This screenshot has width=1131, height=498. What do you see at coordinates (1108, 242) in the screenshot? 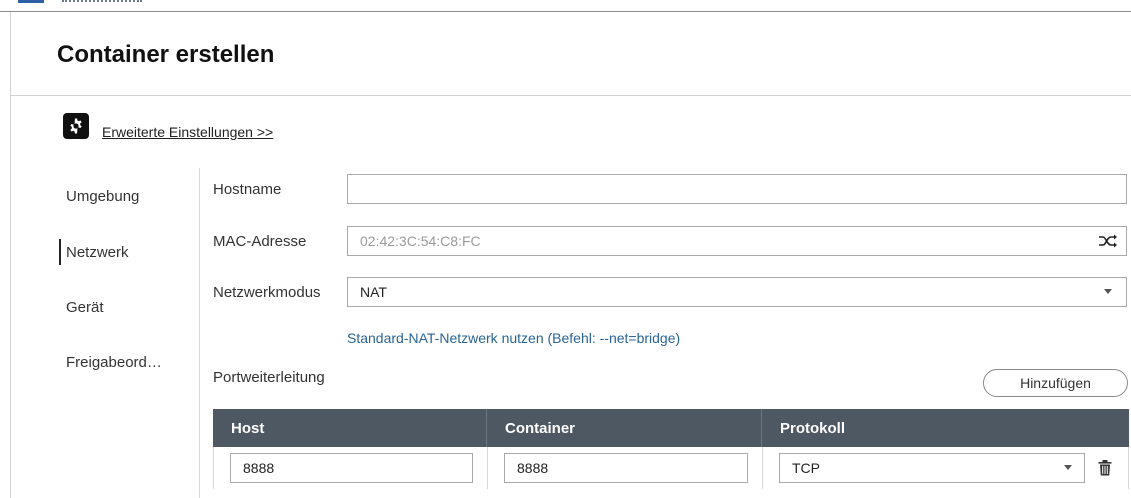
I see `shuffle-icon` at bounding box center [1108, 242].